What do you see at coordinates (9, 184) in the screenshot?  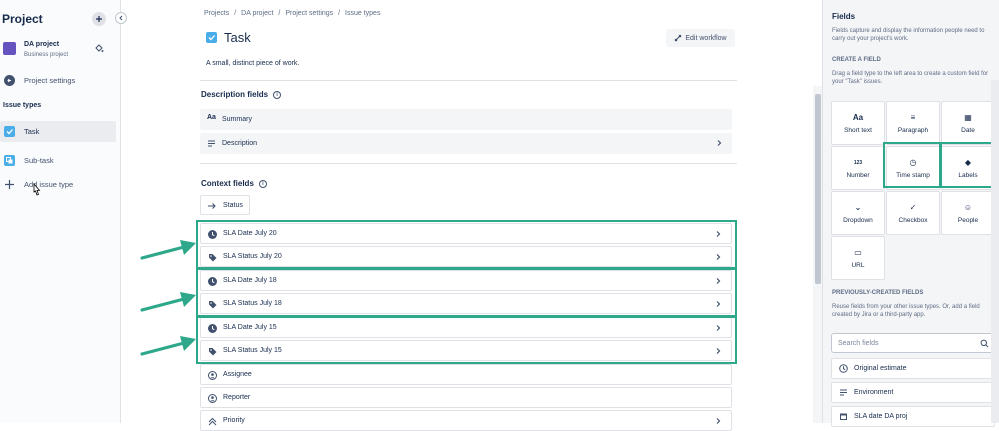 I see `plus-icon` at bounding box center [9, 184].